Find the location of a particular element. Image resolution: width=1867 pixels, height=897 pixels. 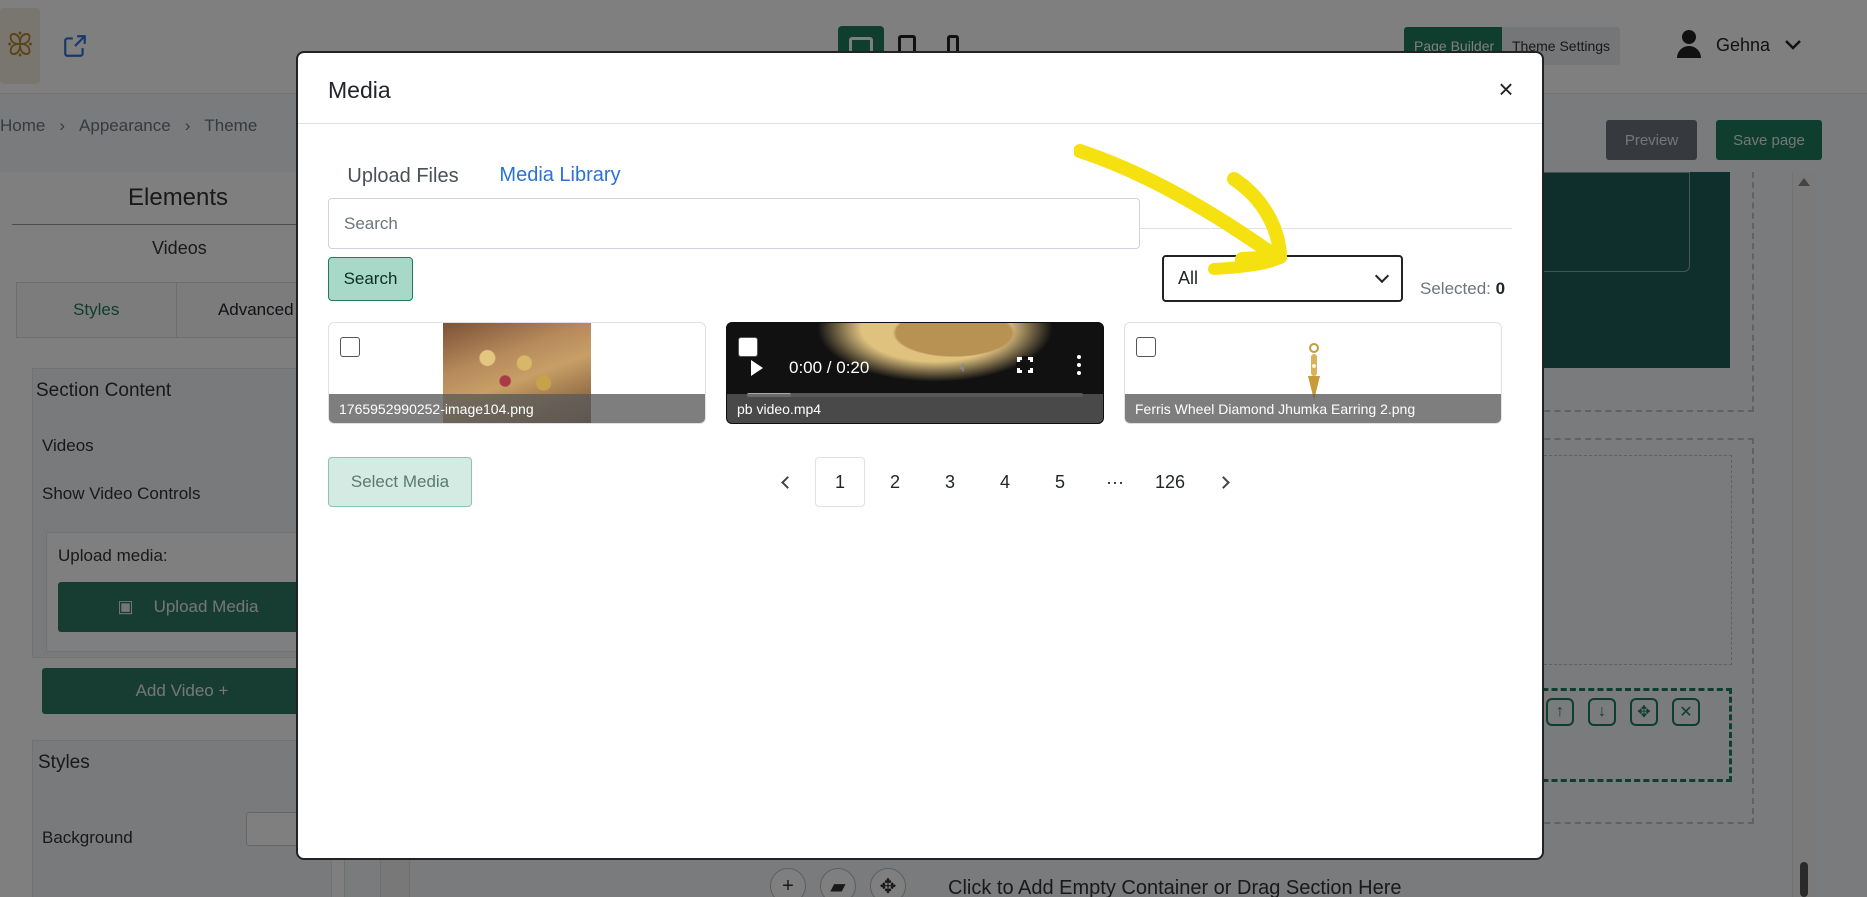

media-type-value: All is located at coordinates (1188, 278).